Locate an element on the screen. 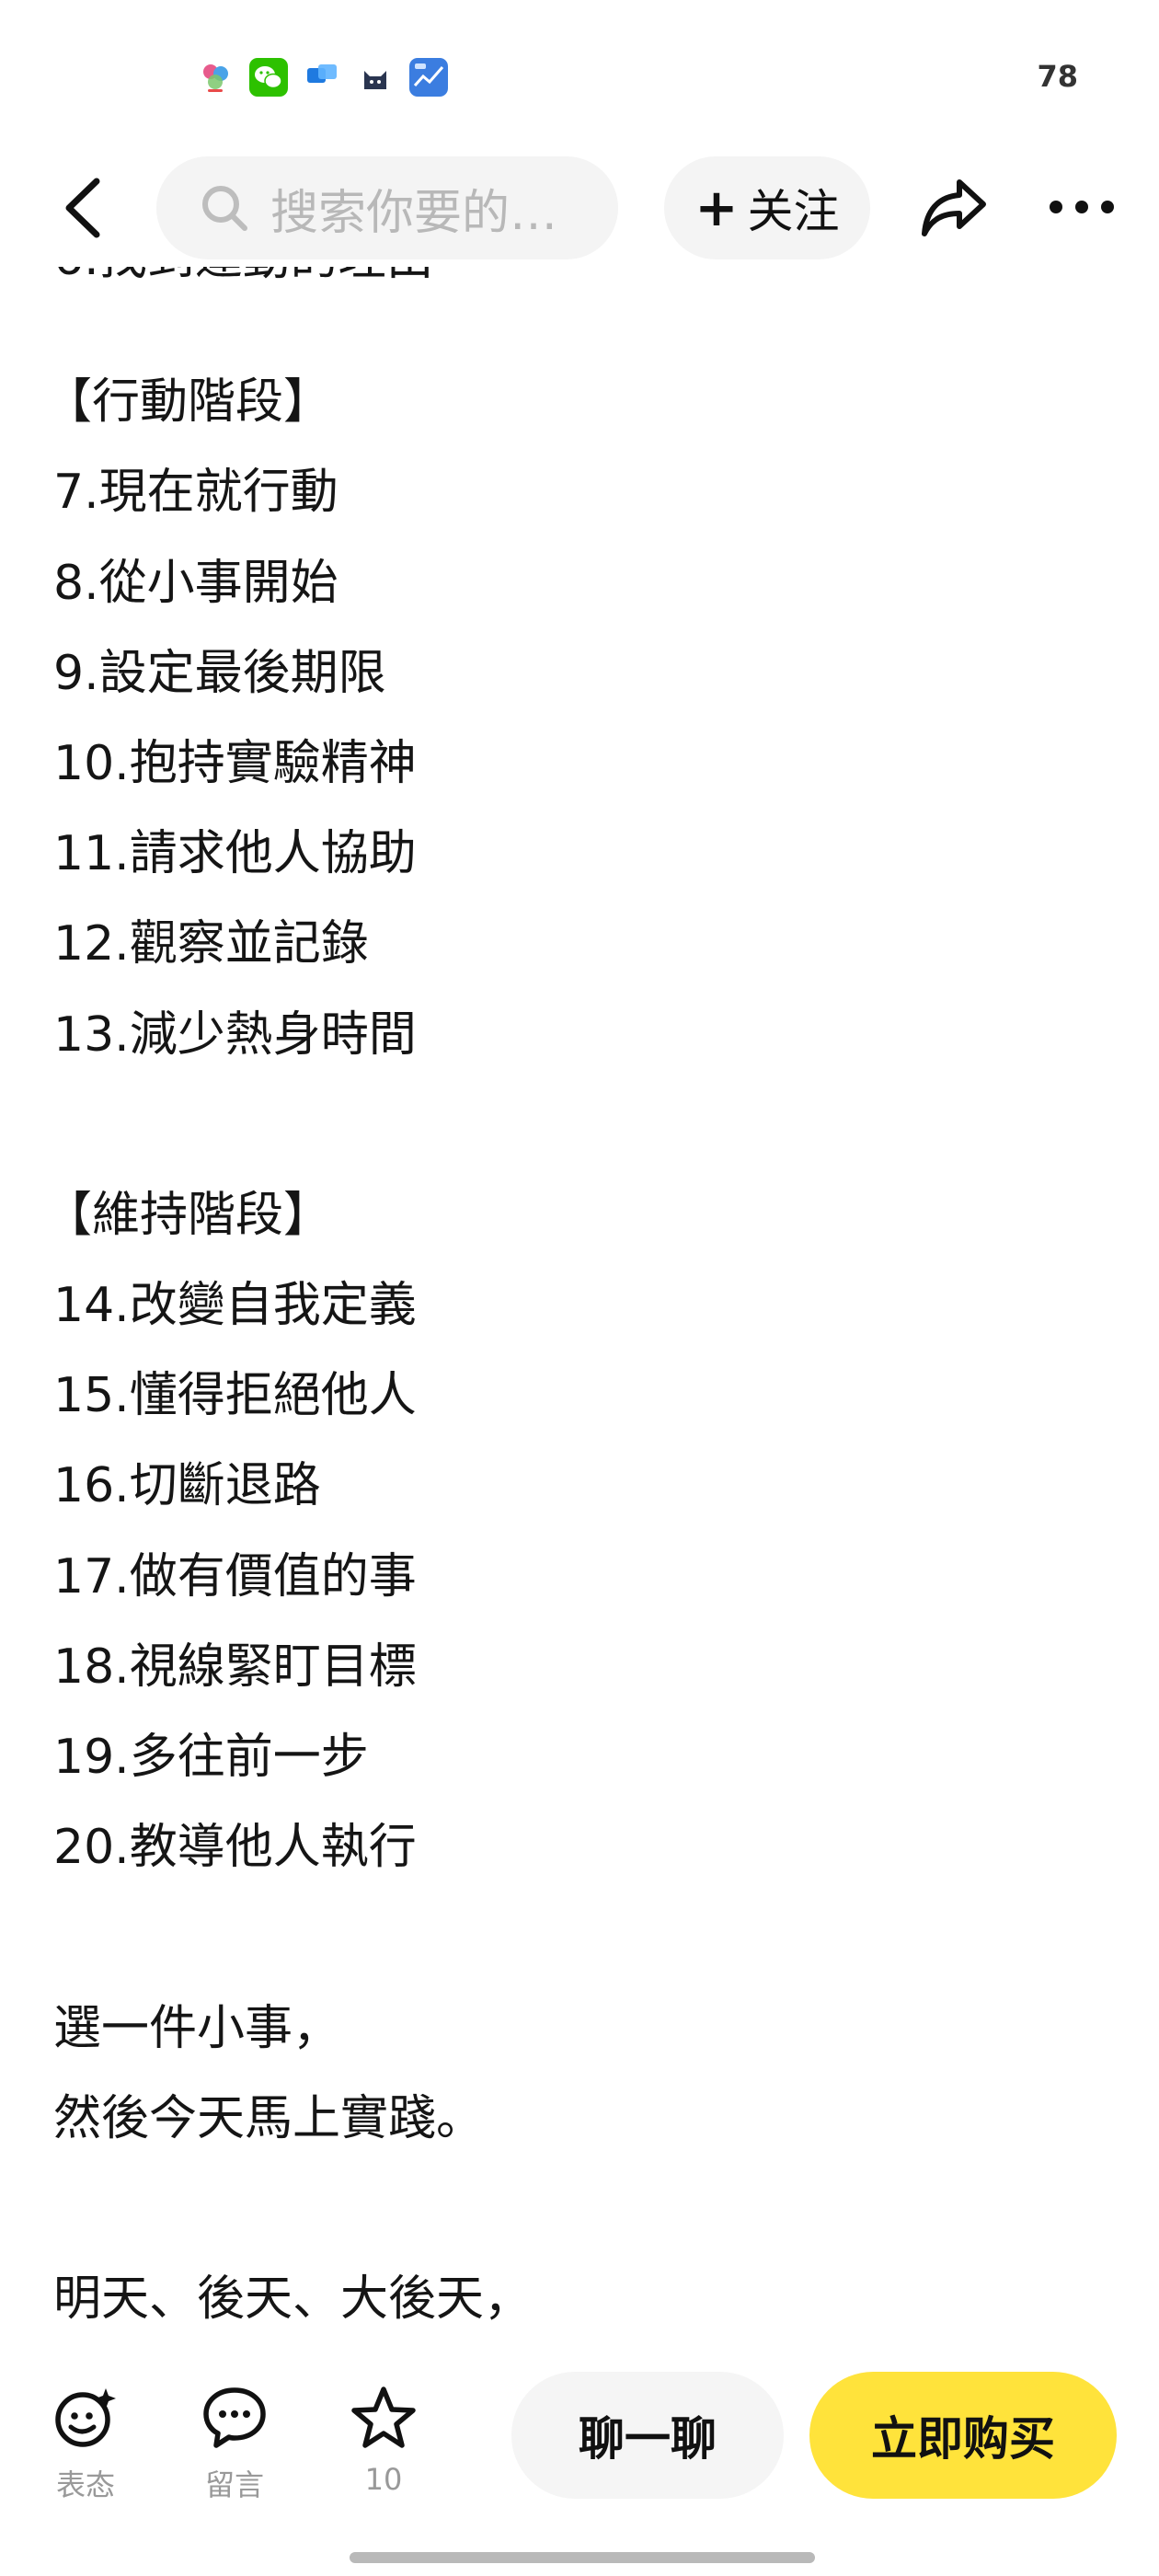 This screenshot has height=2576, width=1159. article-line: 9.設定最後期限 is located at coordinates (219, 673).